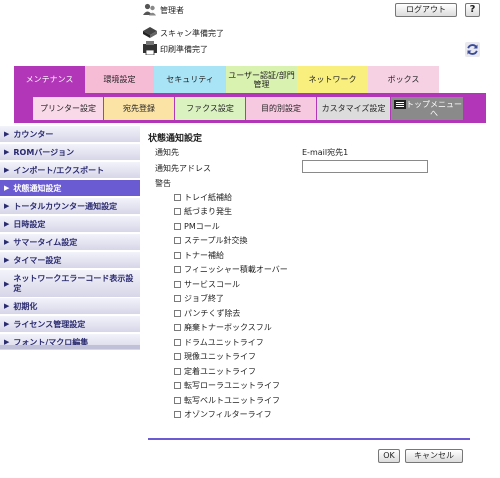 Image resolution: width=500 pixels, height=478 pixels. I want to click on checkbox-row-tray-paper: トレイ紙補給, so click(203, 197).